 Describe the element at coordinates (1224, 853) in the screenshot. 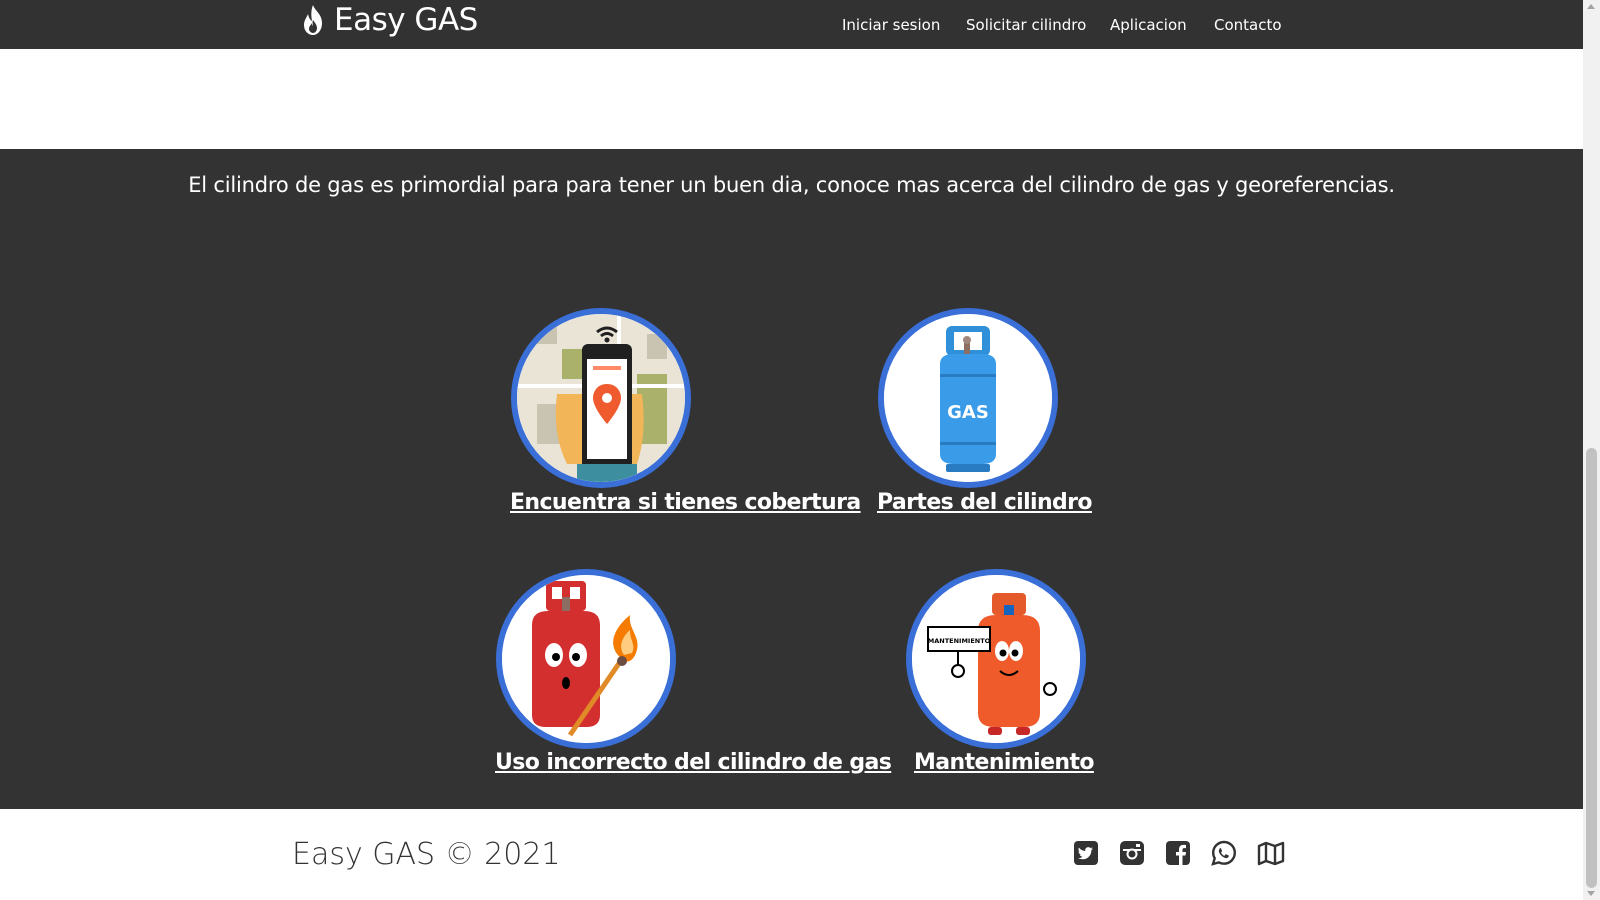

I see `whatsapp-icon` at that location.